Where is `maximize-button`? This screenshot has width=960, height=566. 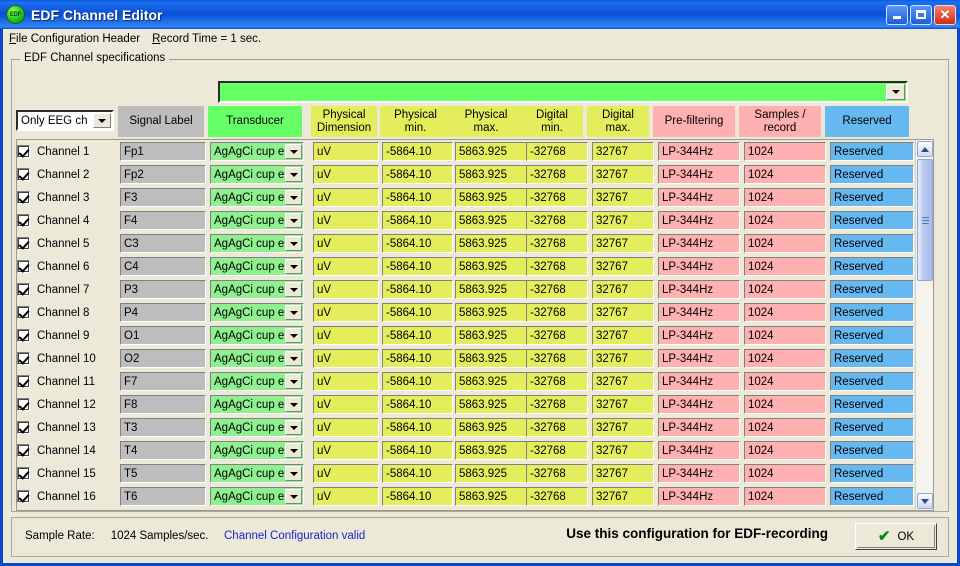 maximize-button is located at coordinates (921, 14).